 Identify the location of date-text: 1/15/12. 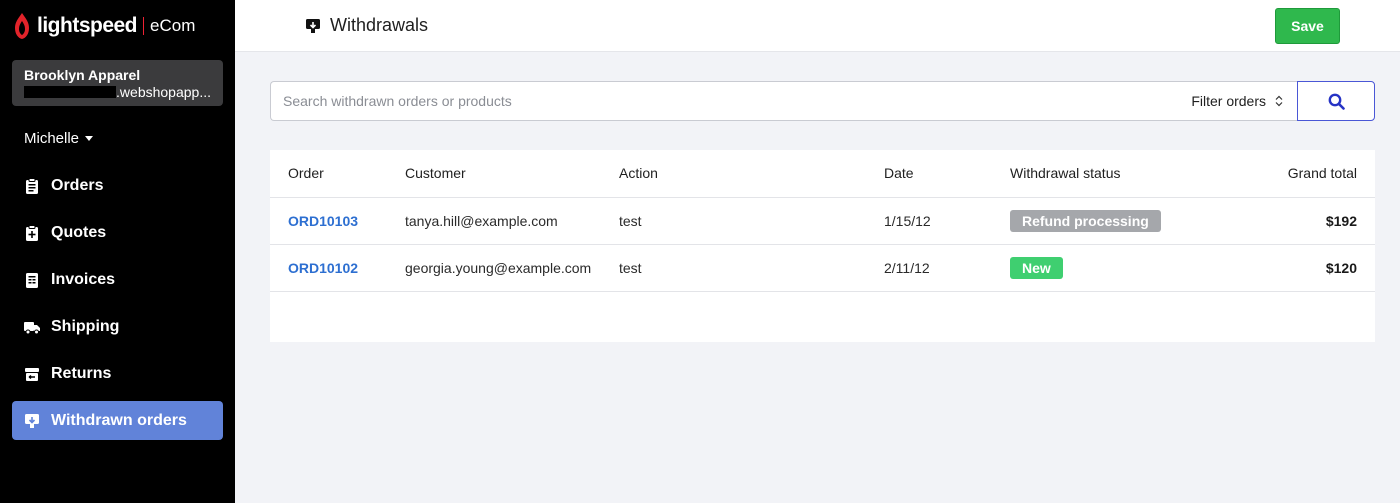
(947, 221).